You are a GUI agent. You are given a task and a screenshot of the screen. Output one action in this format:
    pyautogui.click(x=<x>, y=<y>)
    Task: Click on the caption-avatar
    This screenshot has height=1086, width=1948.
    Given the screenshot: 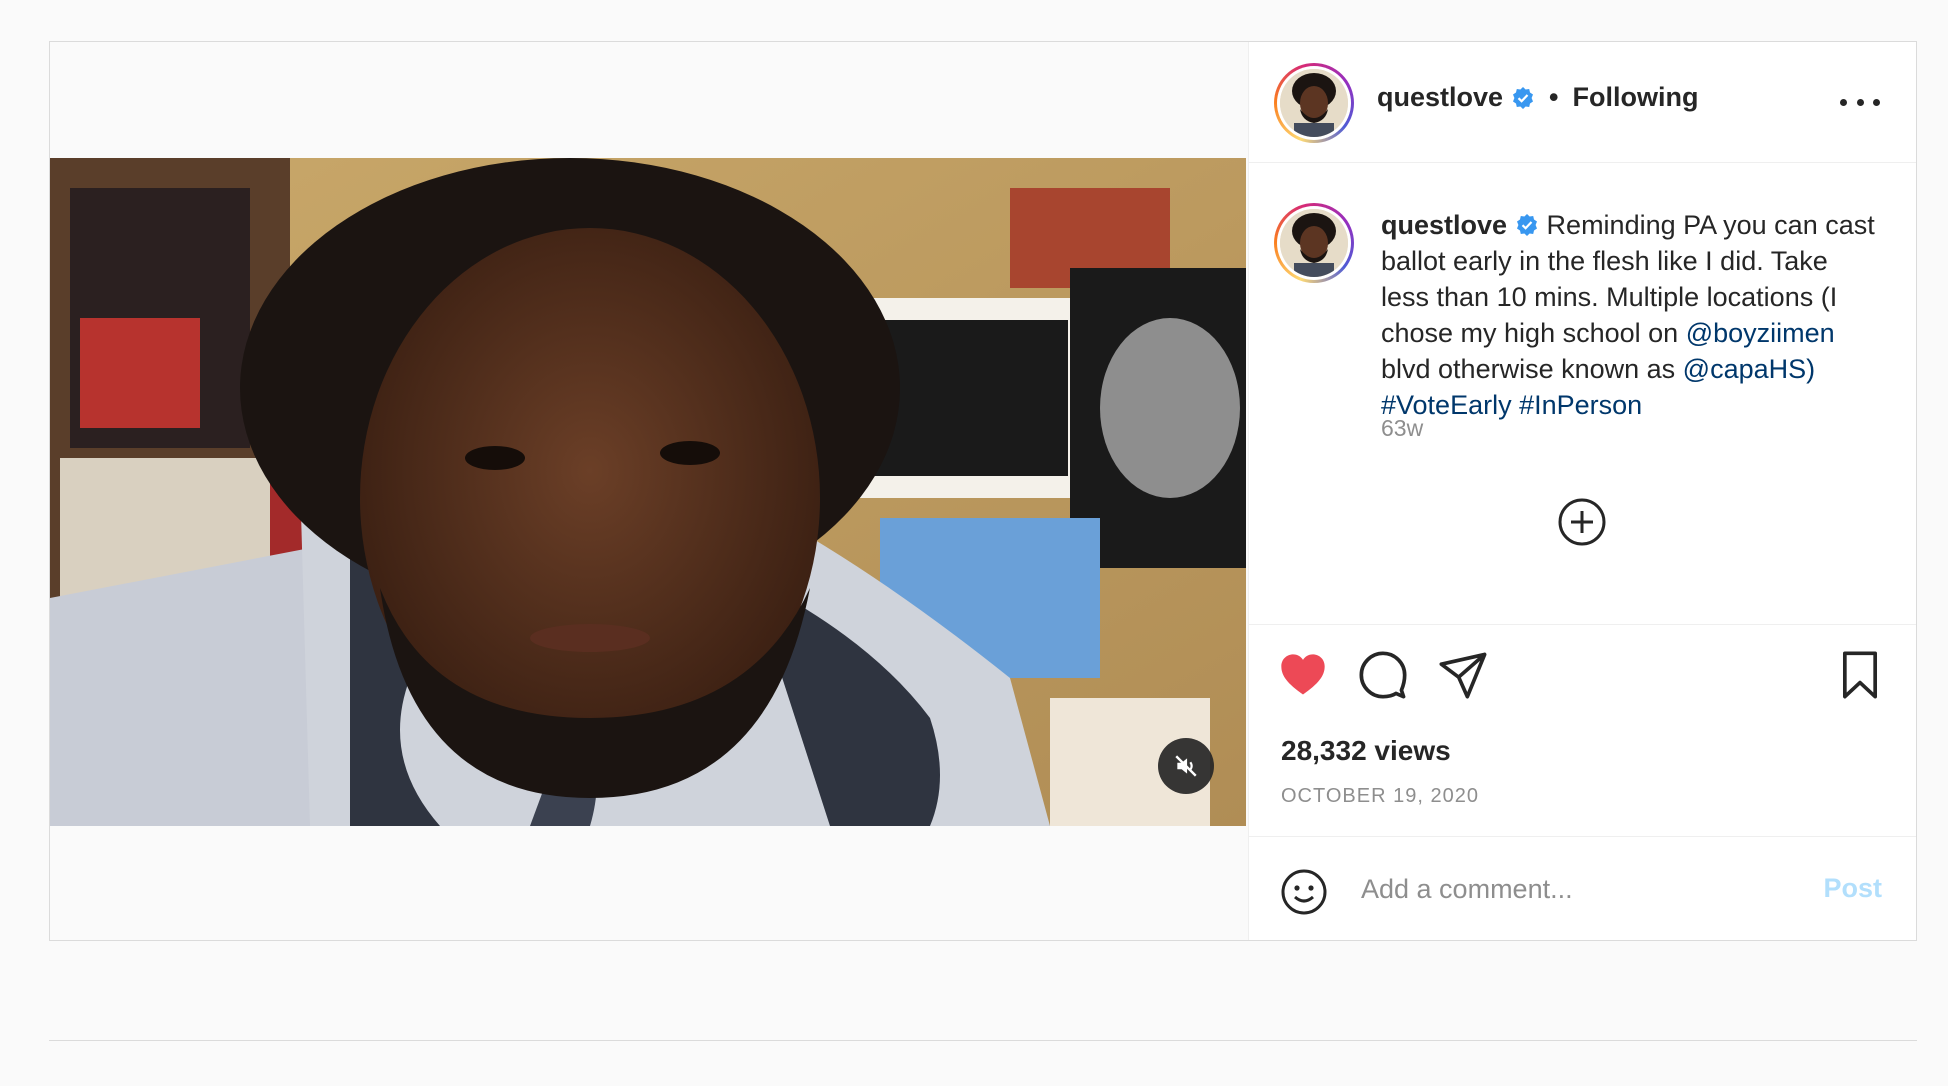 What is the action you would take?
    pyautogui.click(x=1314, y=243)
    